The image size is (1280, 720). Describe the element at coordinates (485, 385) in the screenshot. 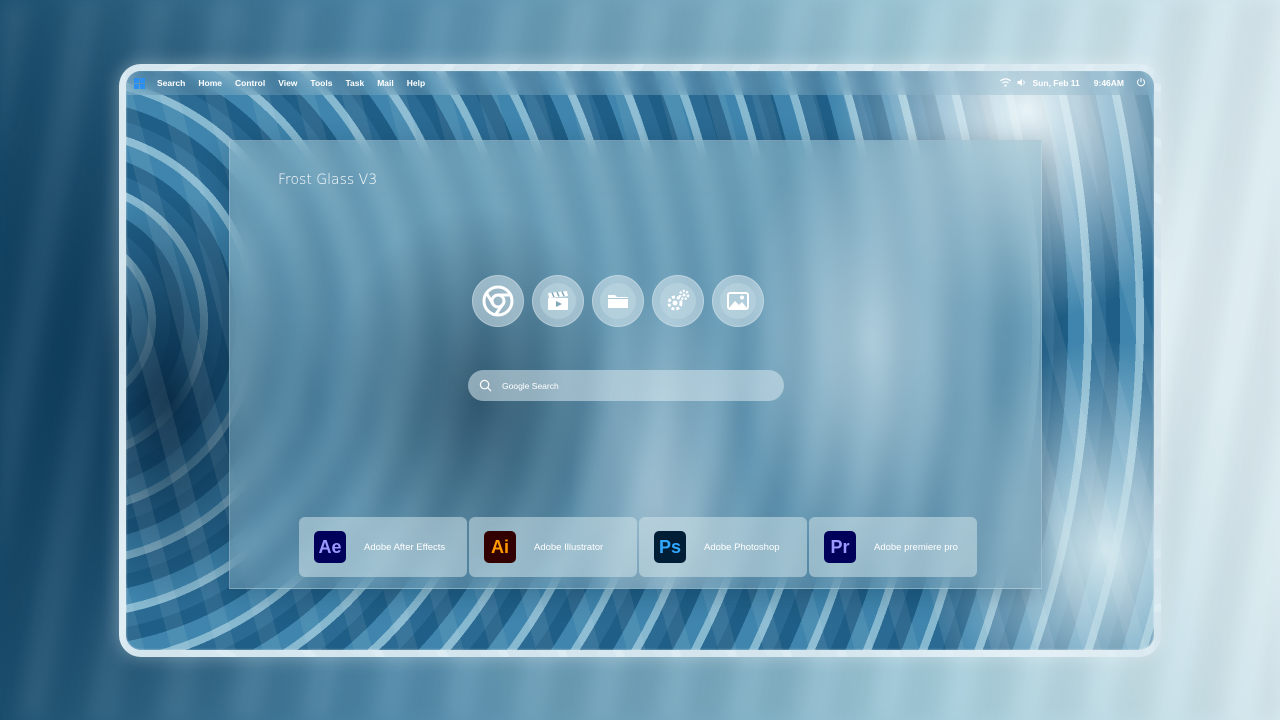

I see `search-icon` at that location.